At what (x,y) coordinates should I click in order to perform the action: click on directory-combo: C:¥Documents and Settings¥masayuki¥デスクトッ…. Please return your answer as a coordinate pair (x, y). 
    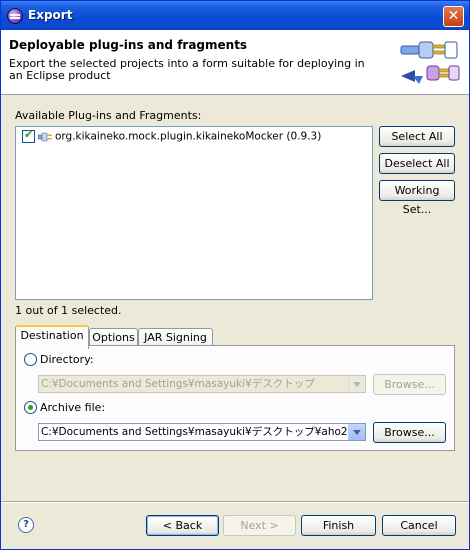
    Looking at the image, I should click on (202, 384).